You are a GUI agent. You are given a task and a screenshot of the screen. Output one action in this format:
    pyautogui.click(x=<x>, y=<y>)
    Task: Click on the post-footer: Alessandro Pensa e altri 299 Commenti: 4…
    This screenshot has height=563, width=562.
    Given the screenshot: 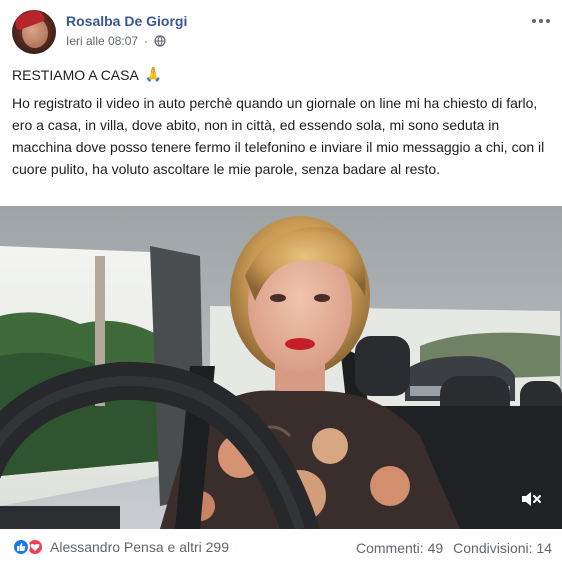 What is the action you would take?
    pyautogui.click(x=281, y=547)
    